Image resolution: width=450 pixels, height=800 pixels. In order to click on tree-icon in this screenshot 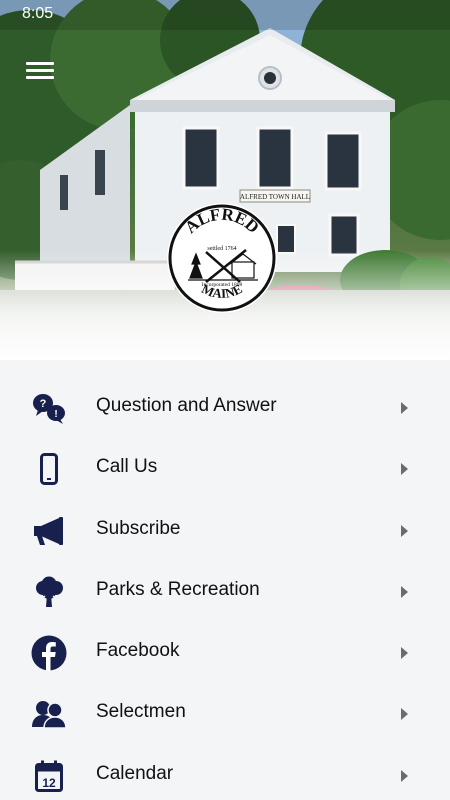, I will do `click(49, 592)`.